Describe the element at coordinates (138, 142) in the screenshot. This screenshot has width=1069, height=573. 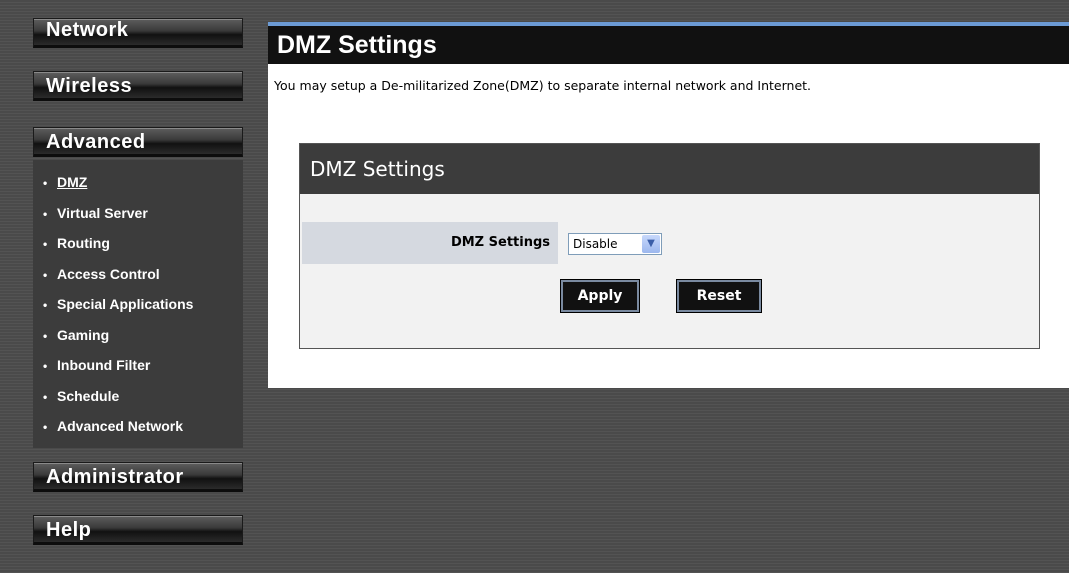
I see `nav-advanced-button: Advanced` at that location.